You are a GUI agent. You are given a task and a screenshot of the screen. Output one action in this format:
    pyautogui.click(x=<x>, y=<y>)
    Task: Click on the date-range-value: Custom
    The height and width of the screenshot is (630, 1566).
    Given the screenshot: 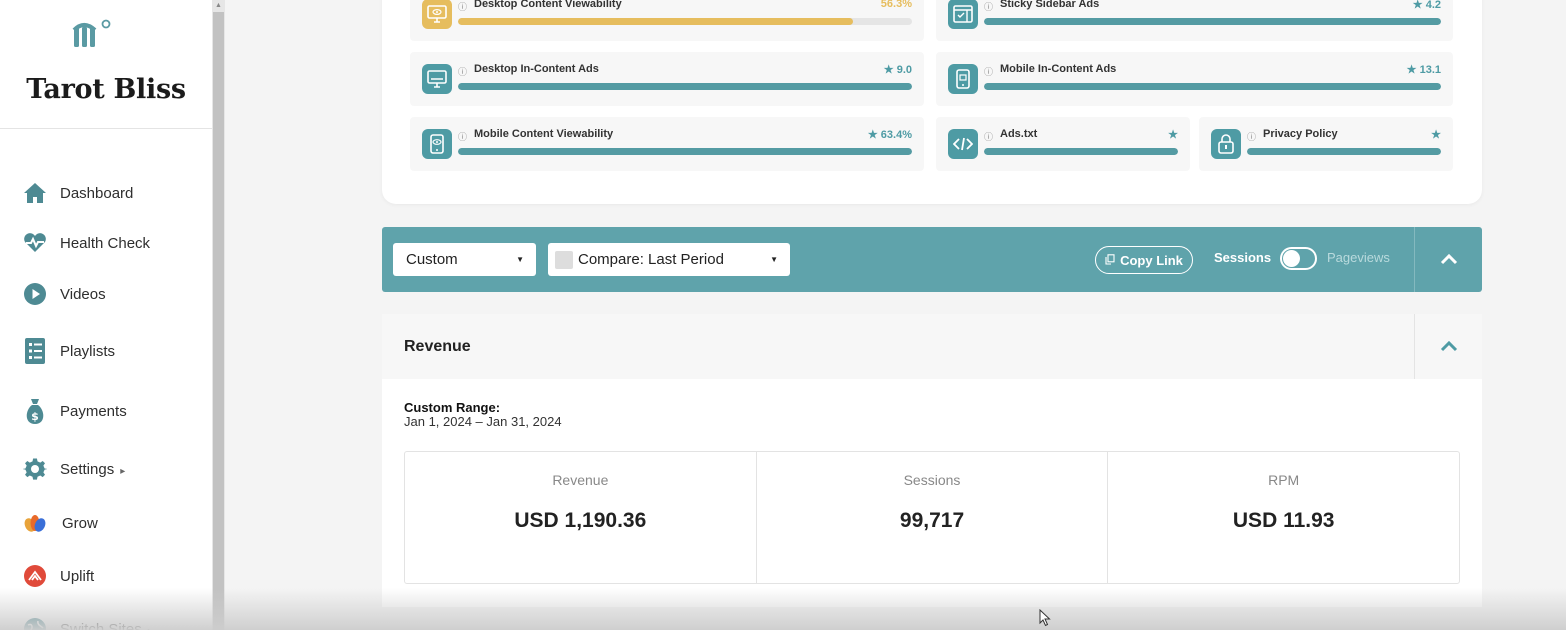 What is the action you would take?
    pyautogui.click(x=432, y=259)
    